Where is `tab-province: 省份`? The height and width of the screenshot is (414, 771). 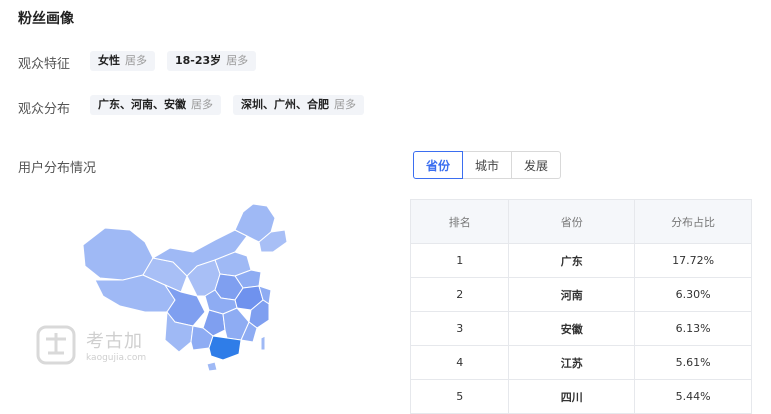 tab-province: 省份 is located at coordinates (438, 165).